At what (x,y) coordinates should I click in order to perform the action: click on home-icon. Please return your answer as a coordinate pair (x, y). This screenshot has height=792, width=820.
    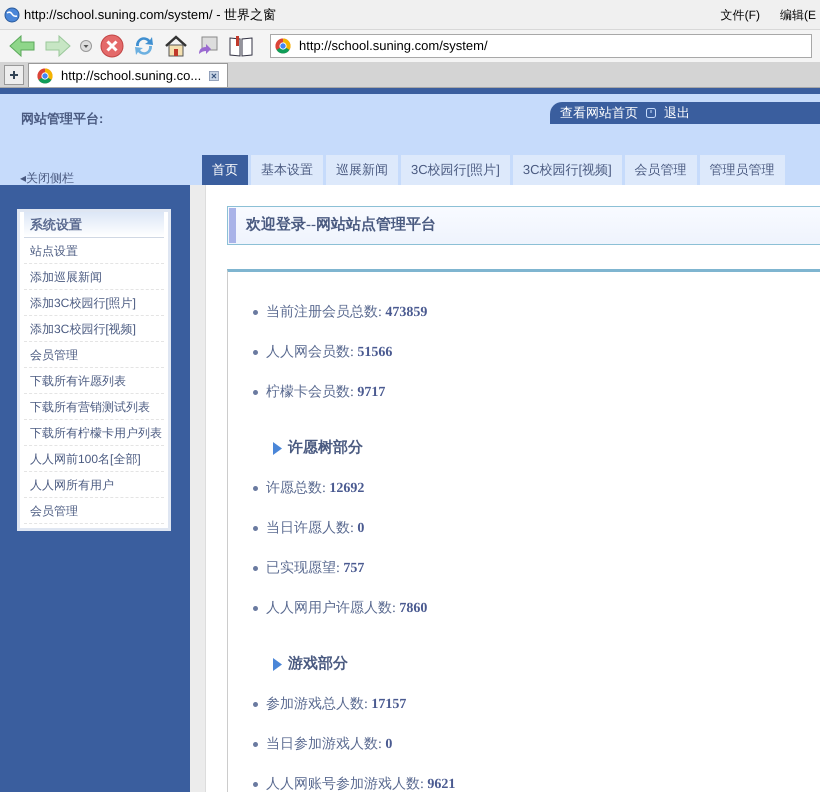
    Looking at the image, I should click on (176, 46).